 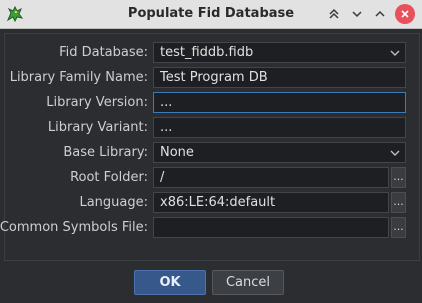 I want to click on minimize-button, so click(x=357, y=14).